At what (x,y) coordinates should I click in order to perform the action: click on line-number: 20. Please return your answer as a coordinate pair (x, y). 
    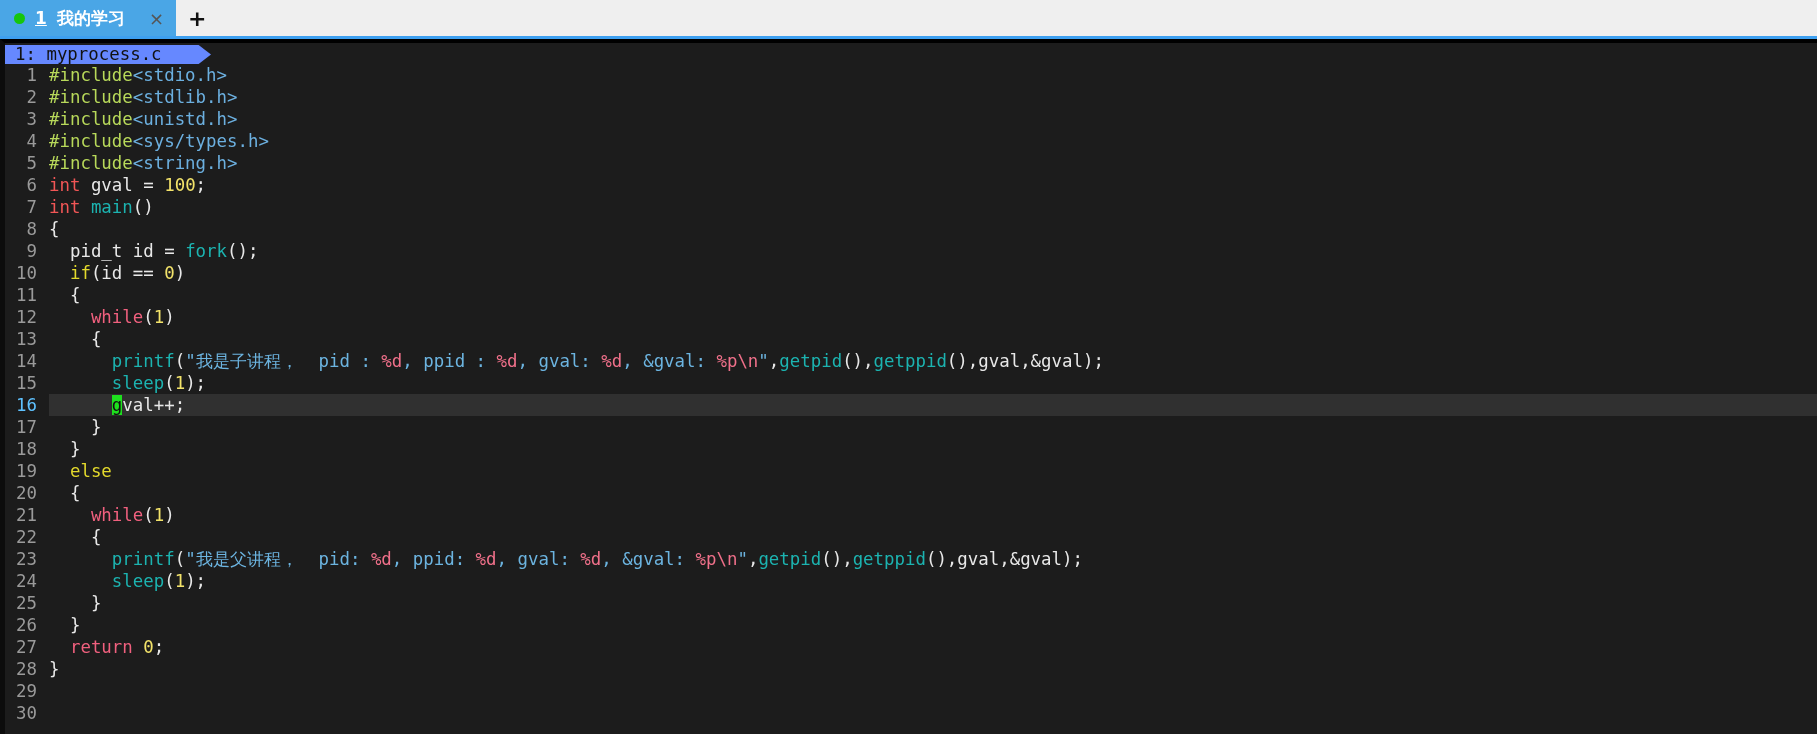
    Looking at the image, I should click on (26, 493).